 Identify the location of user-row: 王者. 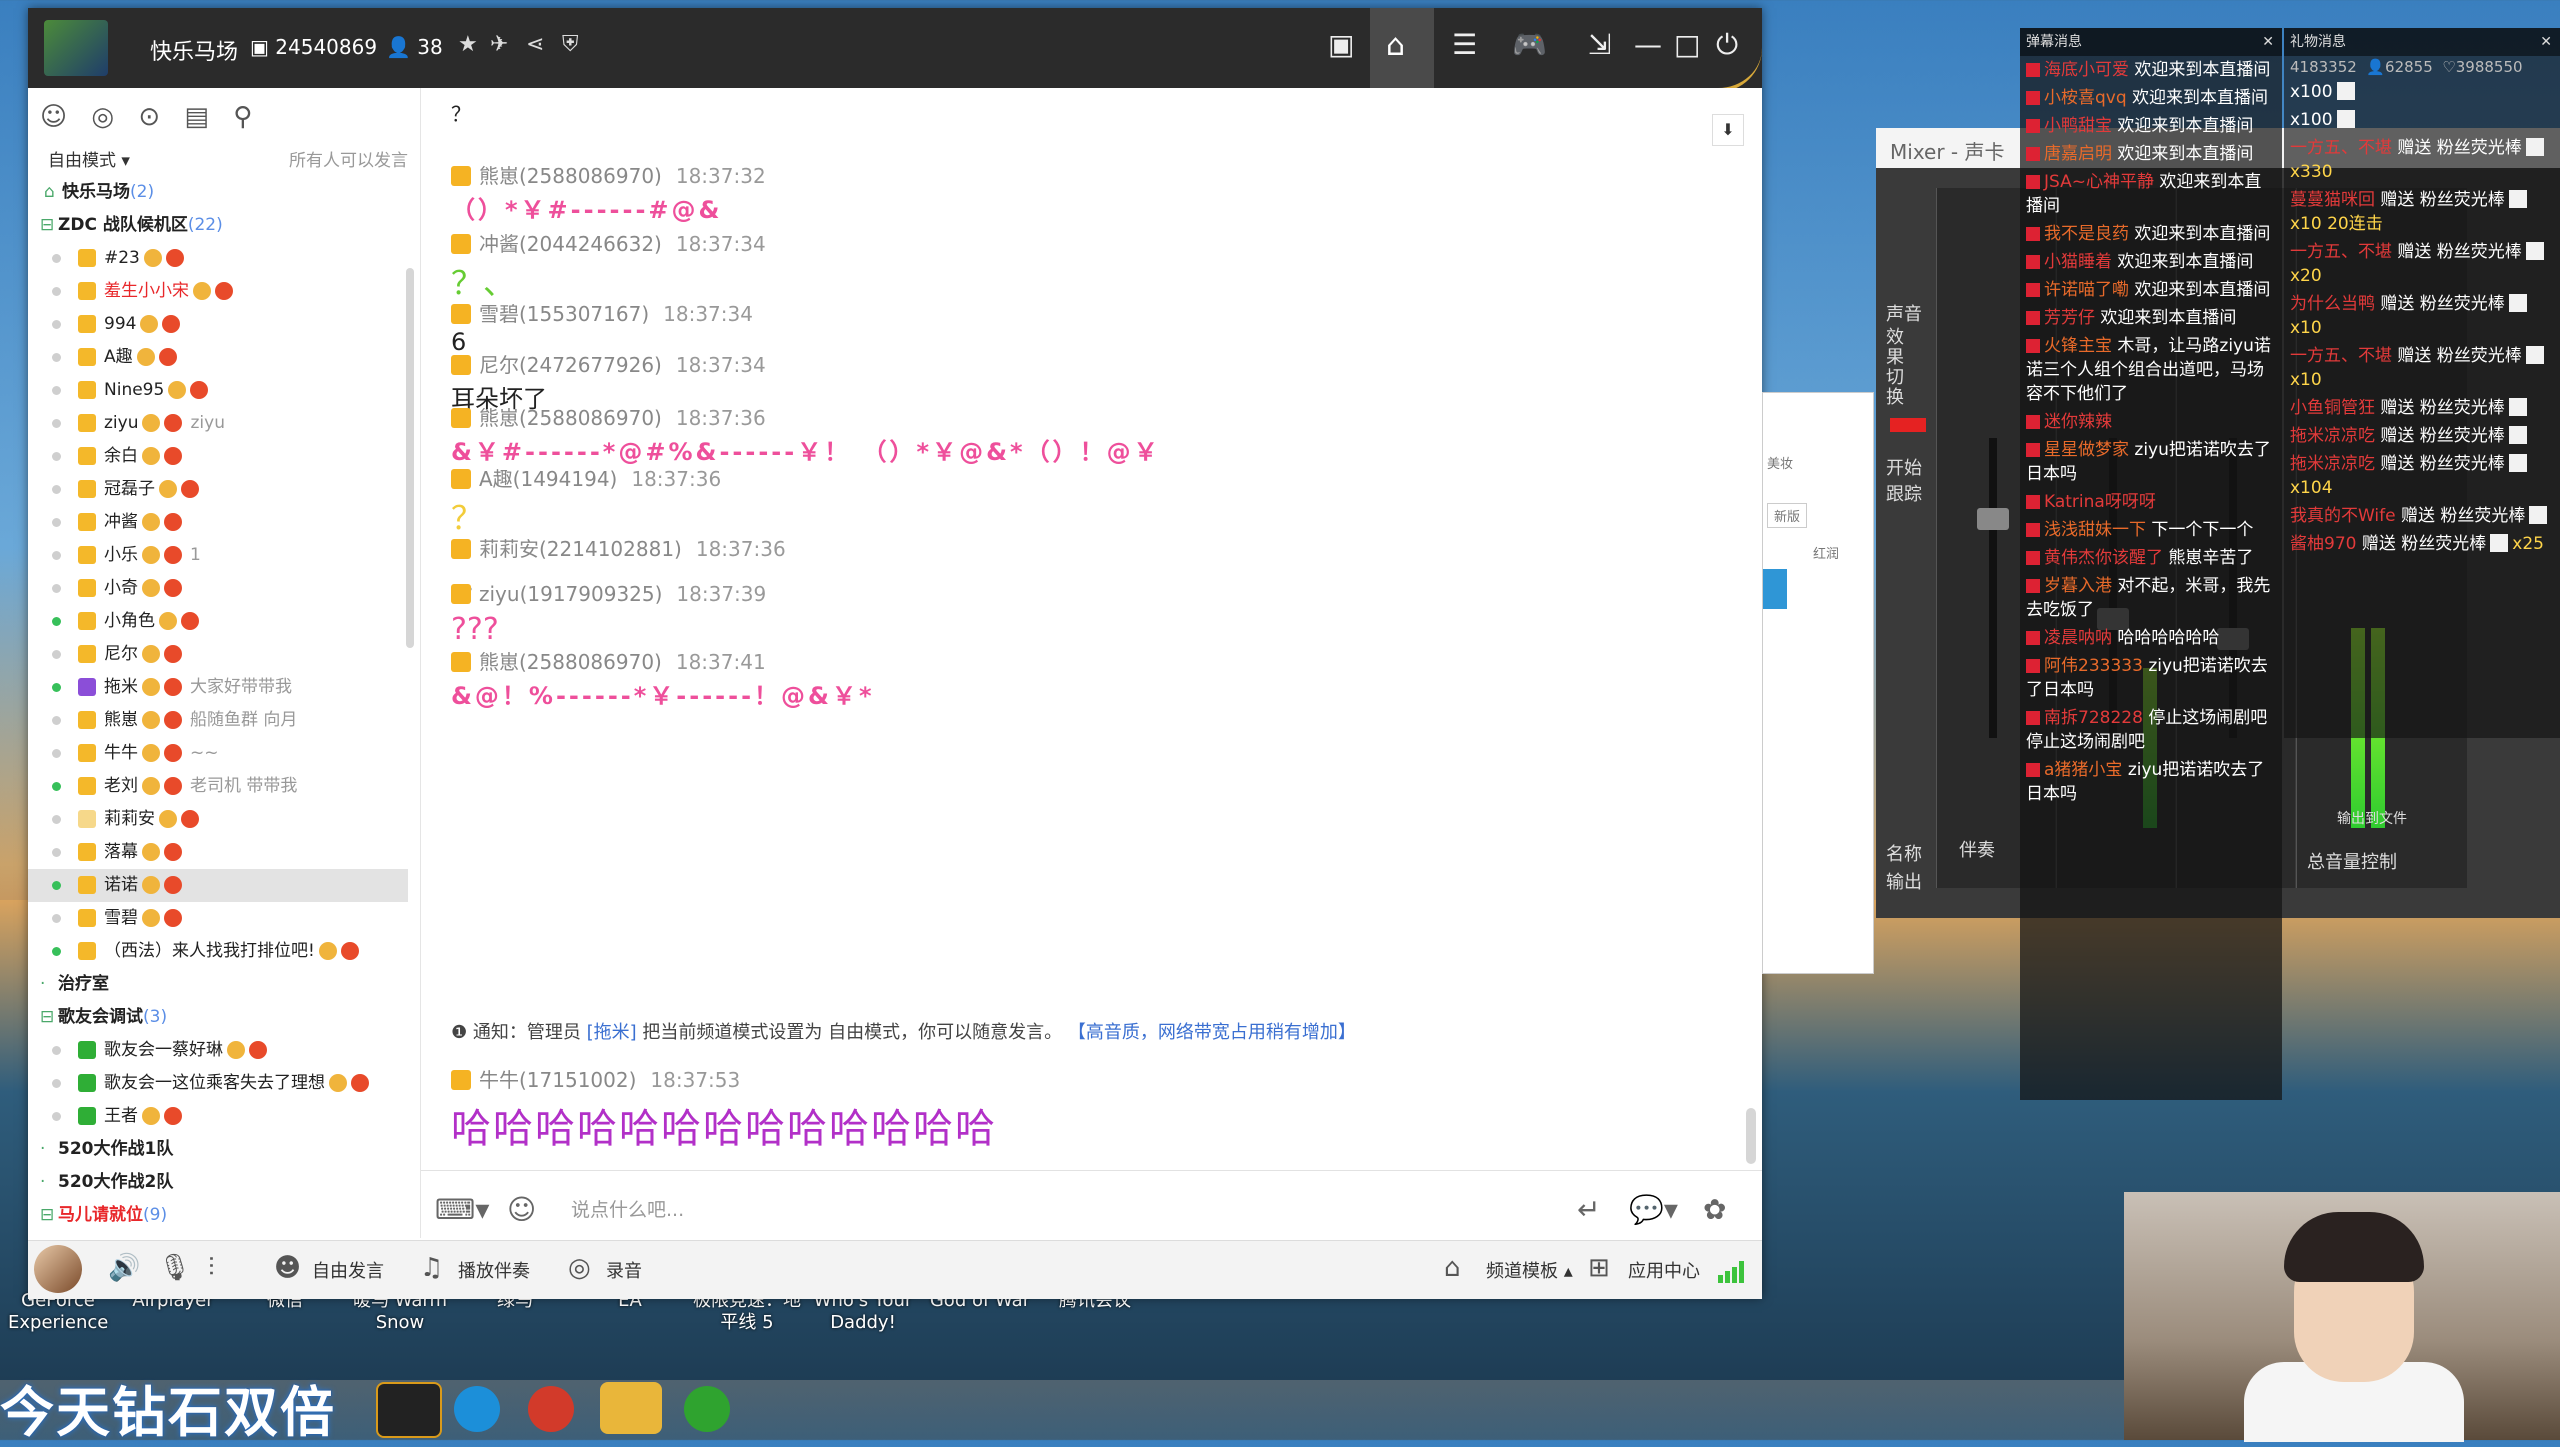
(218, 1116).